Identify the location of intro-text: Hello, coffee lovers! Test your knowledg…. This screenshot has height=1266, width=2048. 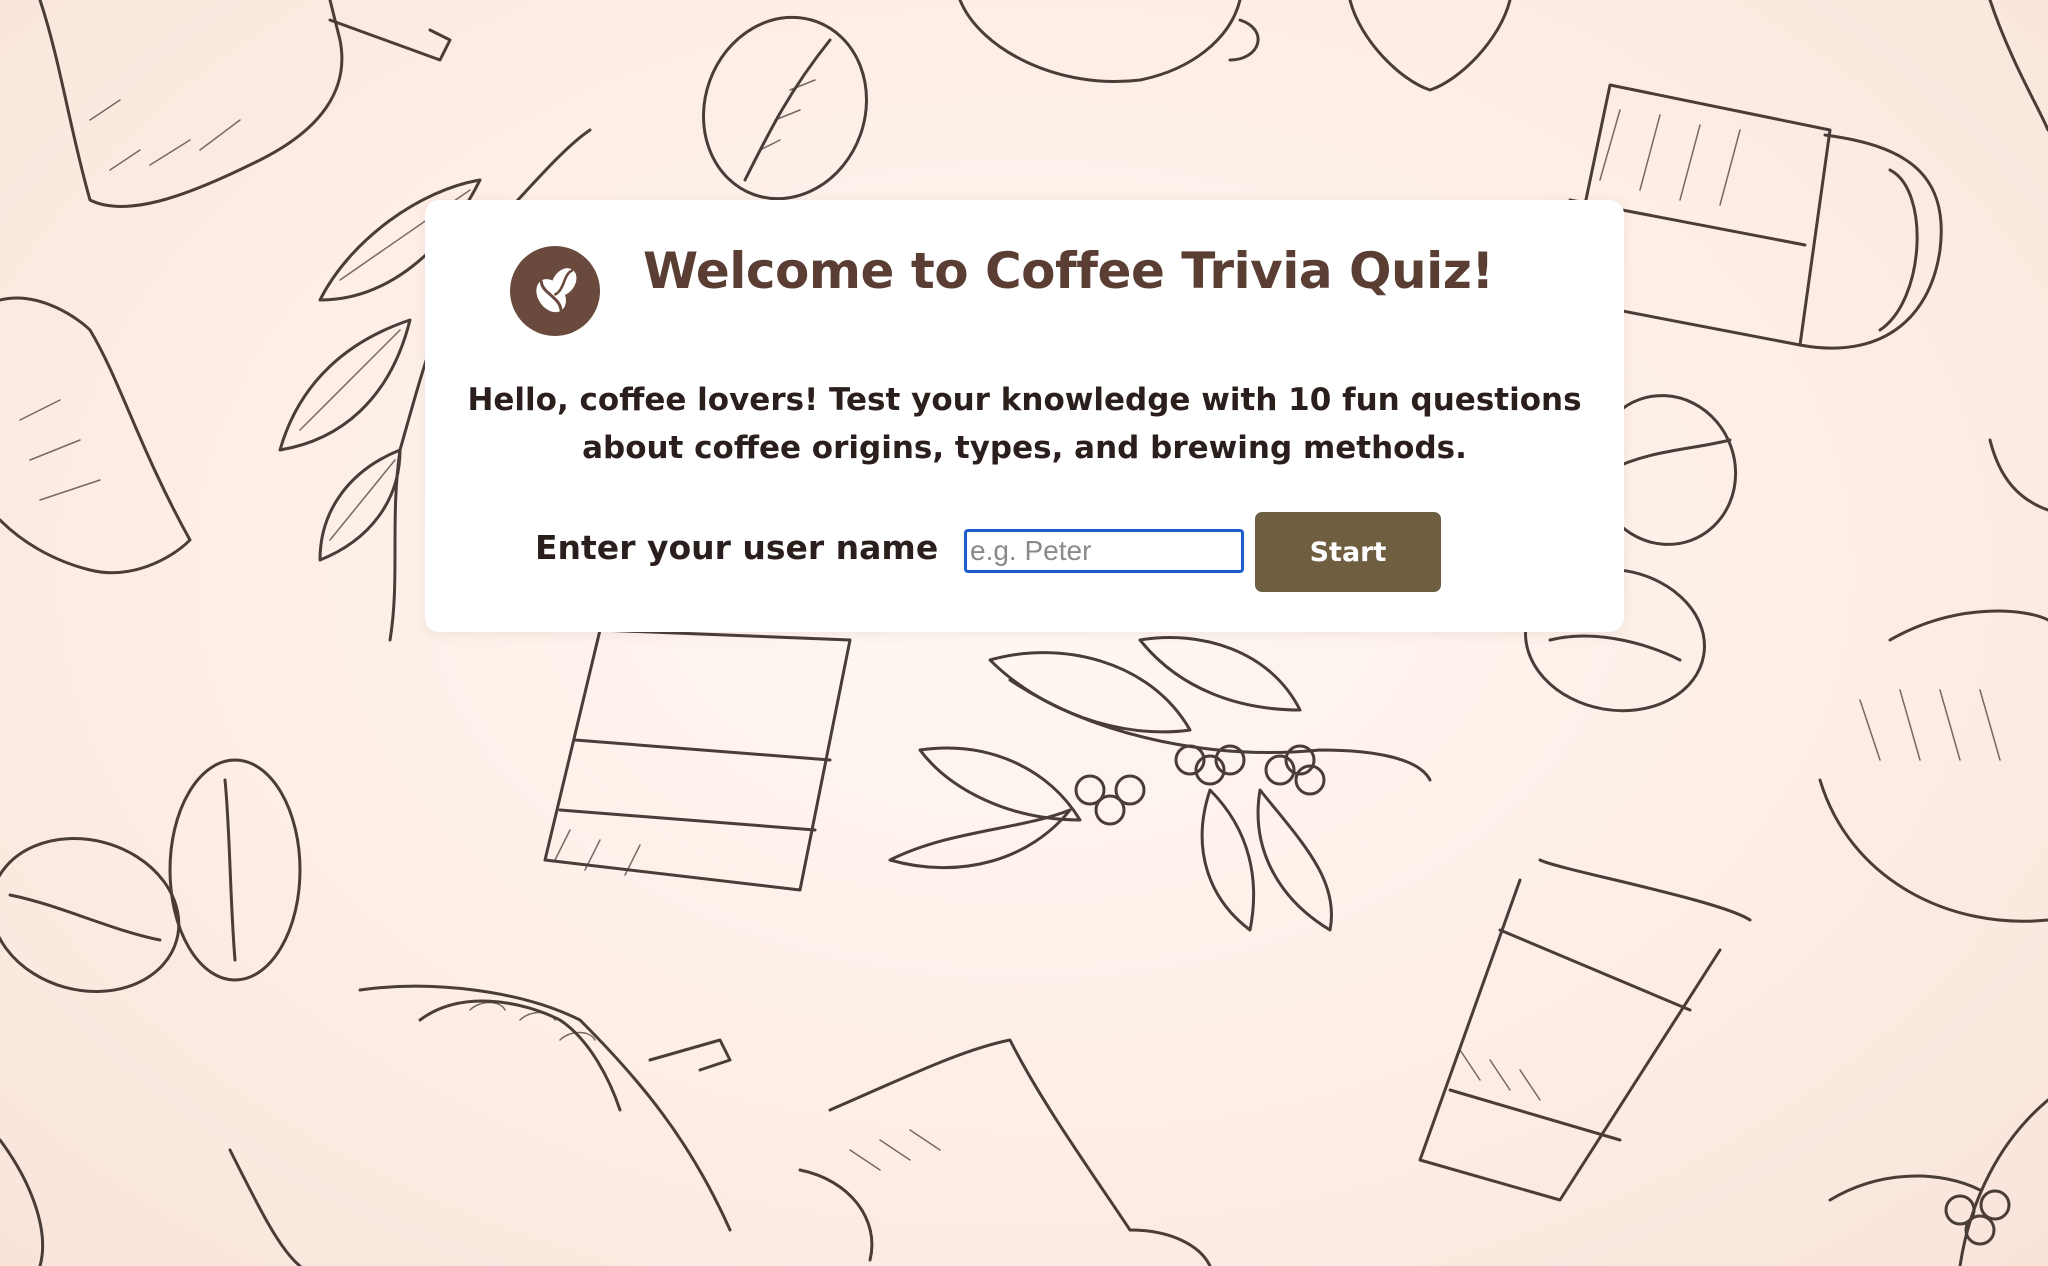
(1024, 424).